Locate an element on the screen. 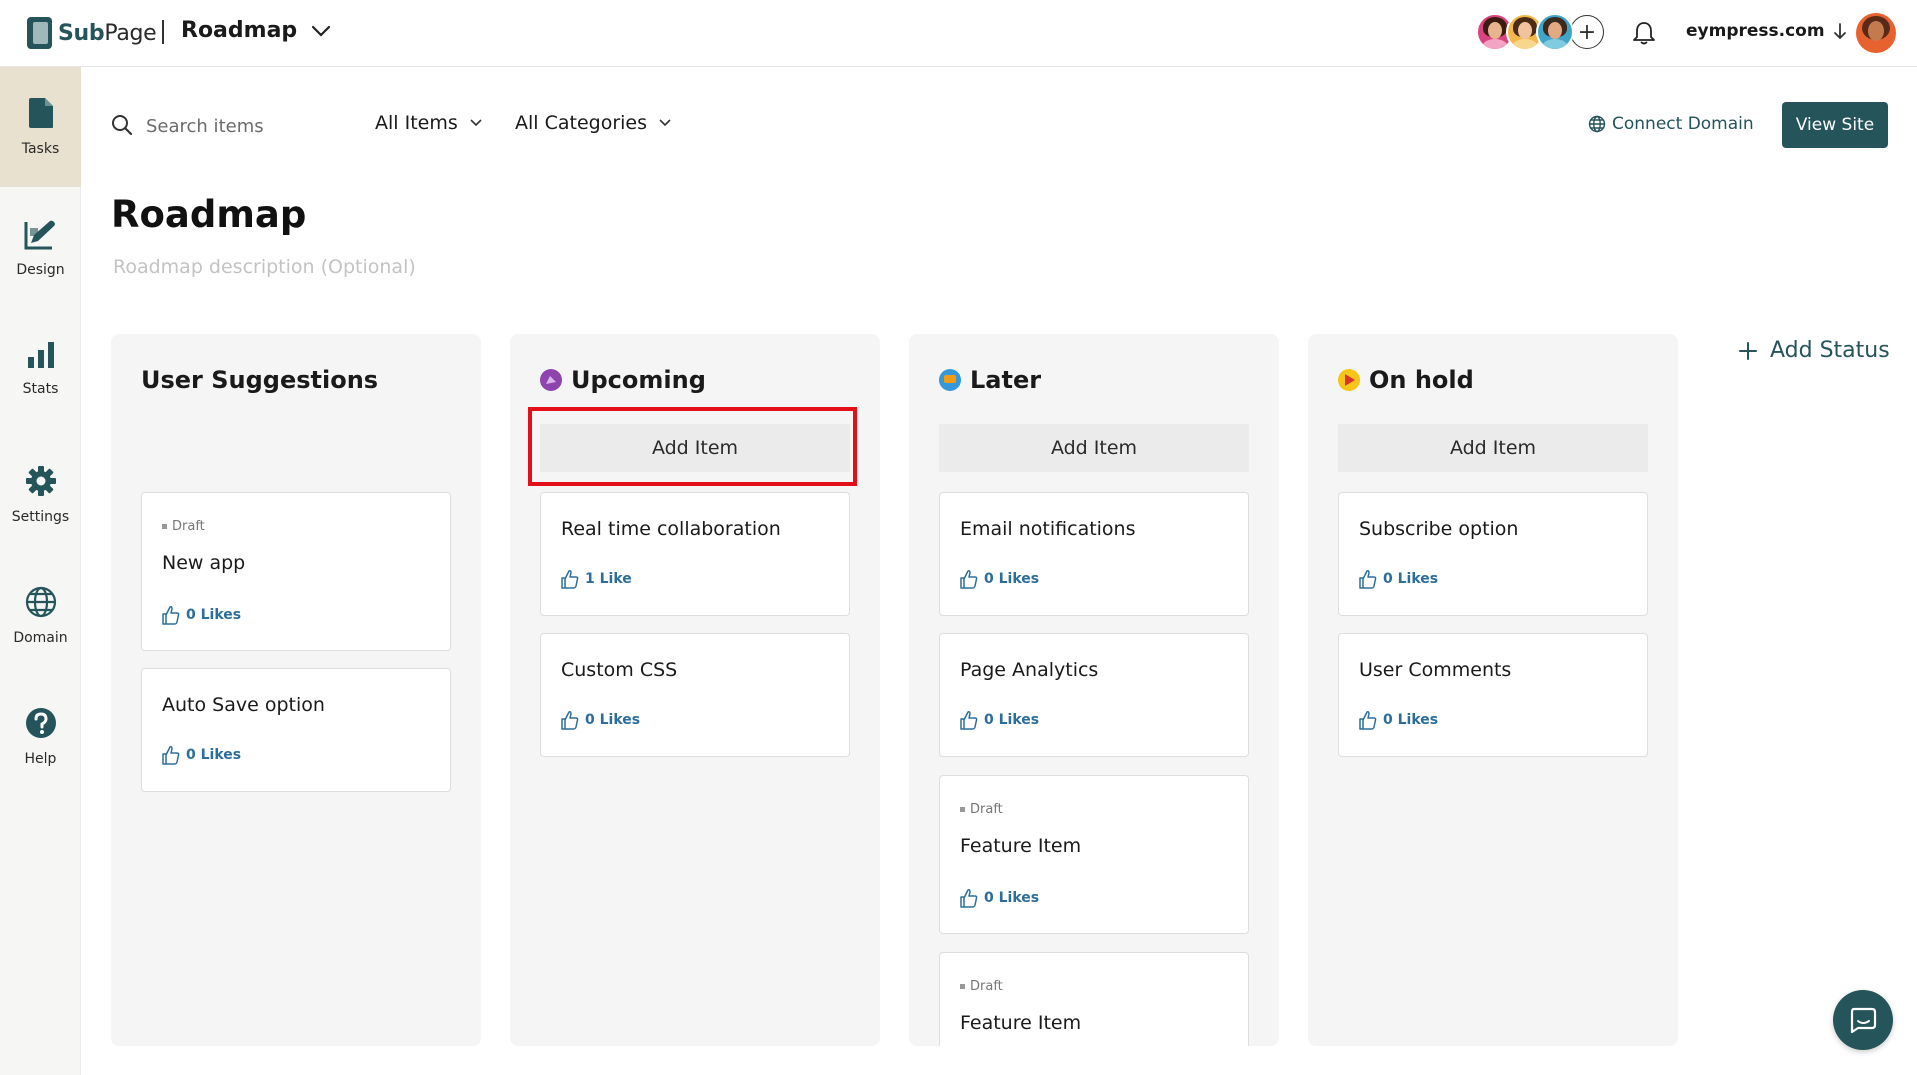 The height and width of the screenshot is (1075, 1917). page-switcher-label: Roadmap is located at coordinates (239, 30).